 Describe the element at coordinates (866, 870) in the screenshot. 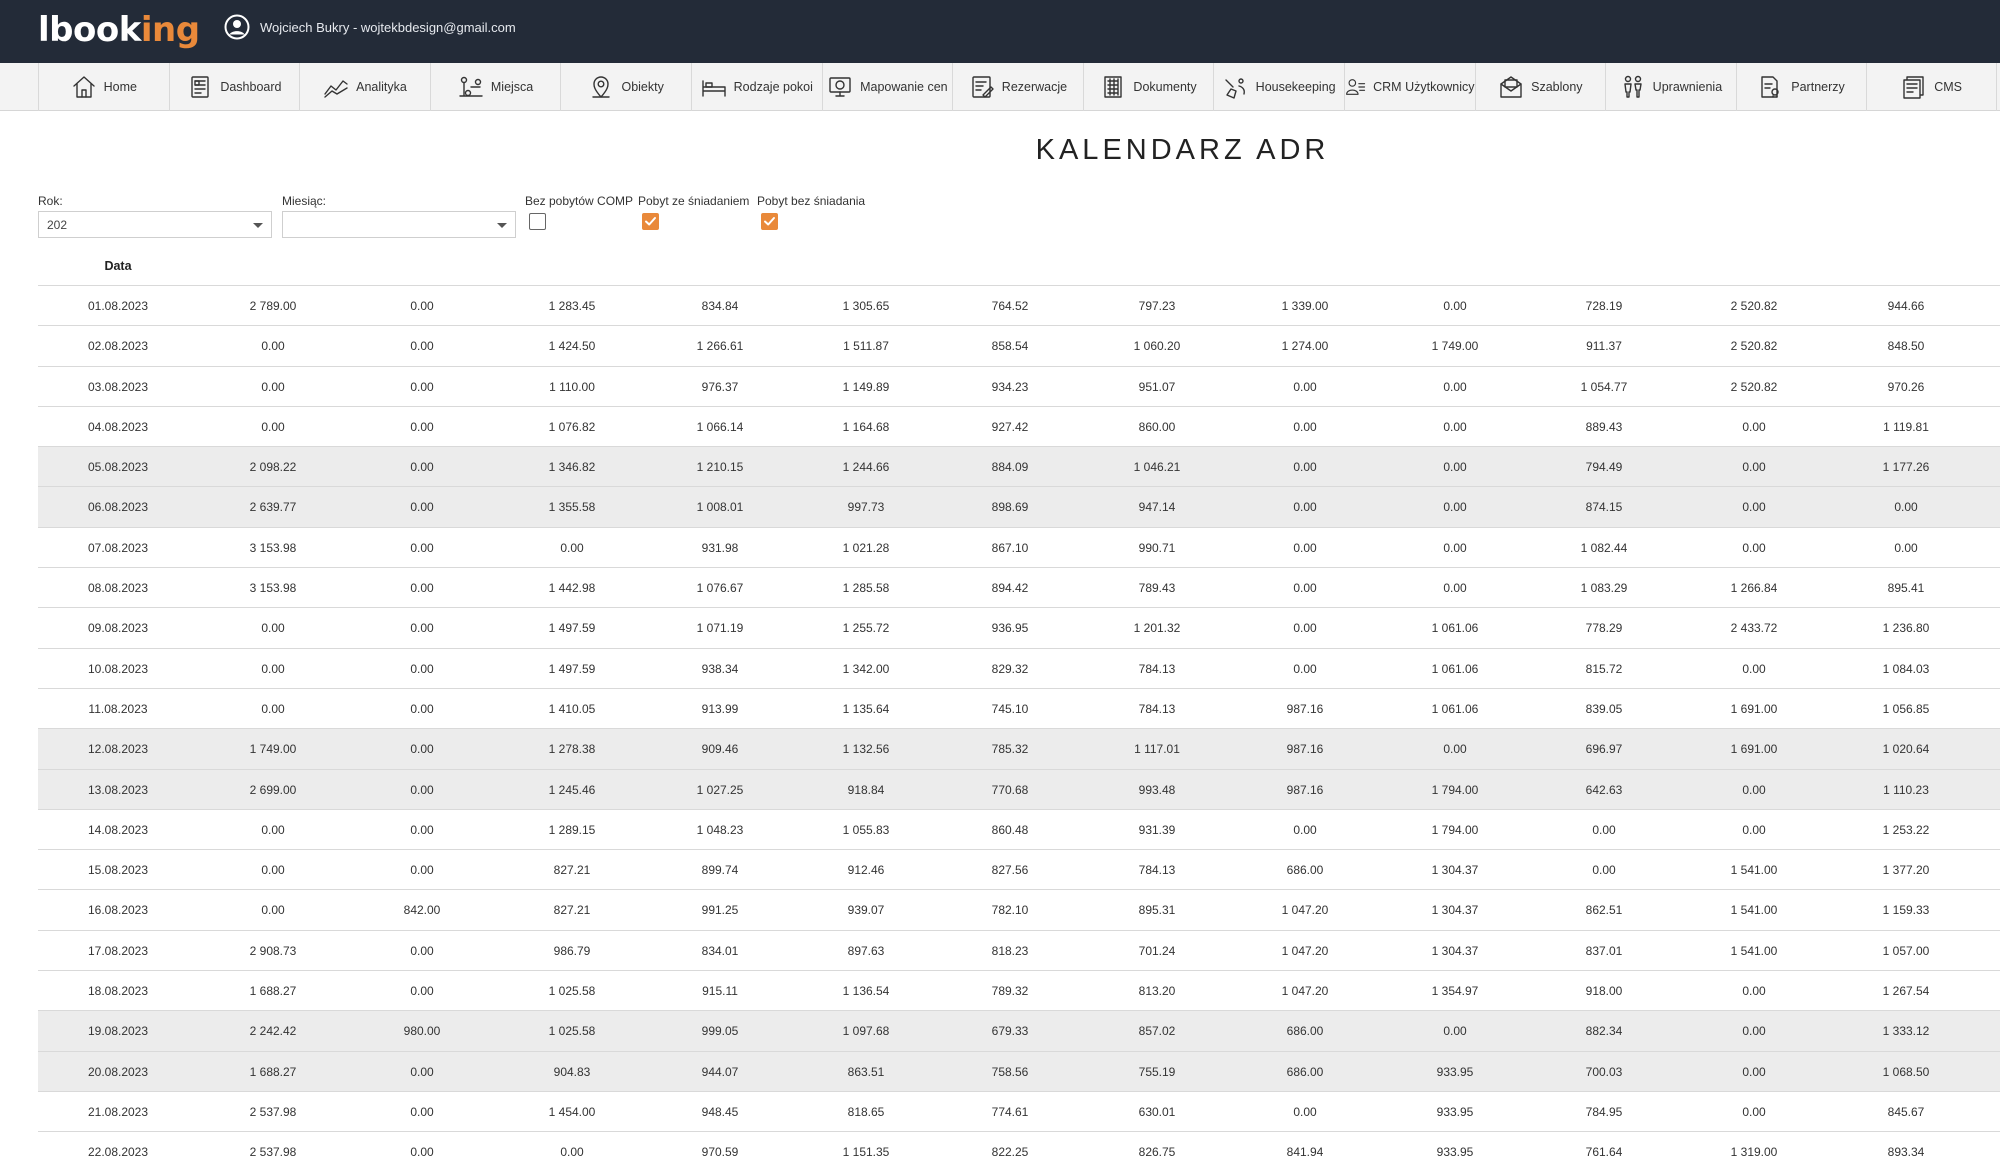

I see `value-cell: 912.46` at that location.